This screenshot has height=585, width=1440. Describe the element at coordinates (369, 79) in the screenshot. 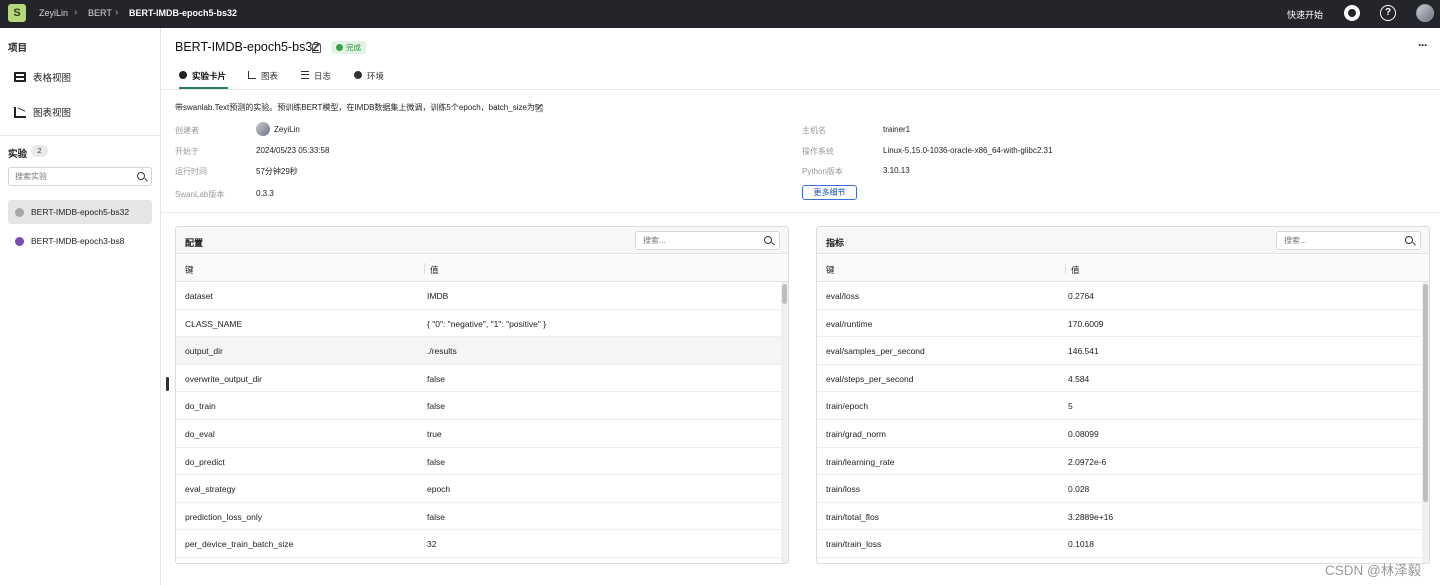

I see `tab-environment: 环境` at that location.